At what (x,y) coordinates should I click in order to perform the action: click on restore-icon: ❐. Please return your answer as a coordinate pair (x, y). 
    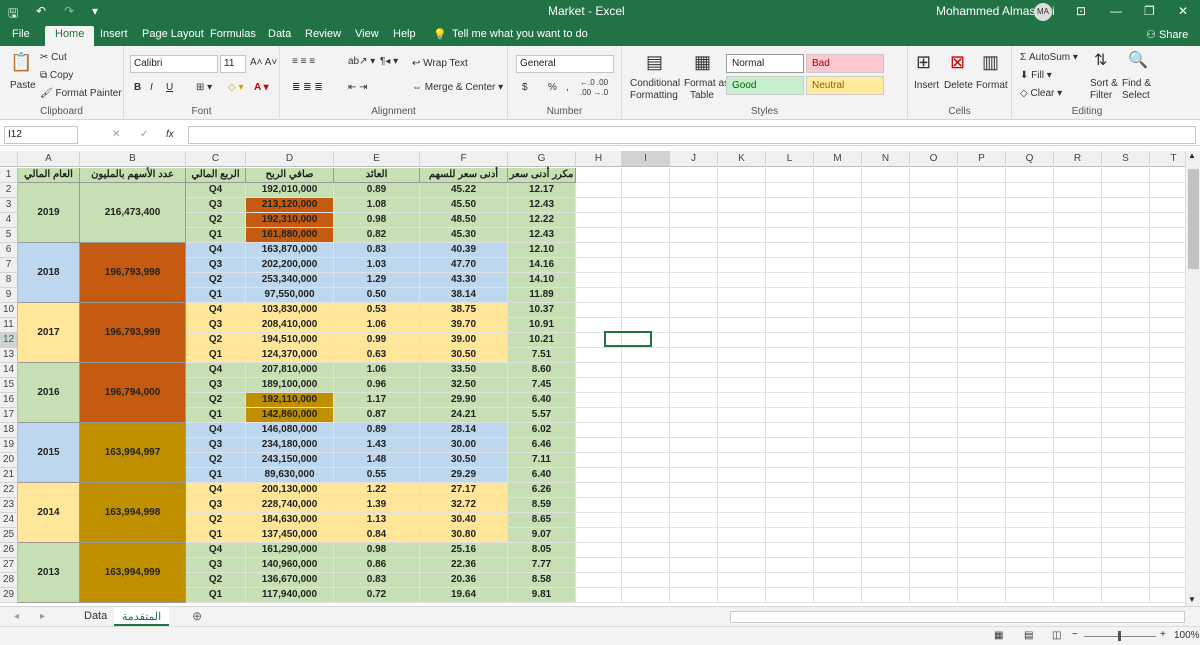
    Looking at the image, I should click on (1149, 11).